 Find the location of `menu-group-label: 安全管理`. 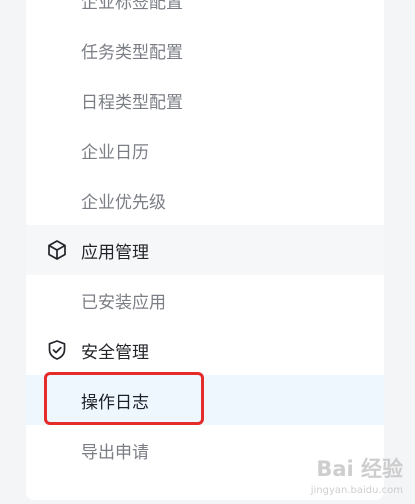

menu-group-label: 安全管理 is located at coordinates (115, 352).